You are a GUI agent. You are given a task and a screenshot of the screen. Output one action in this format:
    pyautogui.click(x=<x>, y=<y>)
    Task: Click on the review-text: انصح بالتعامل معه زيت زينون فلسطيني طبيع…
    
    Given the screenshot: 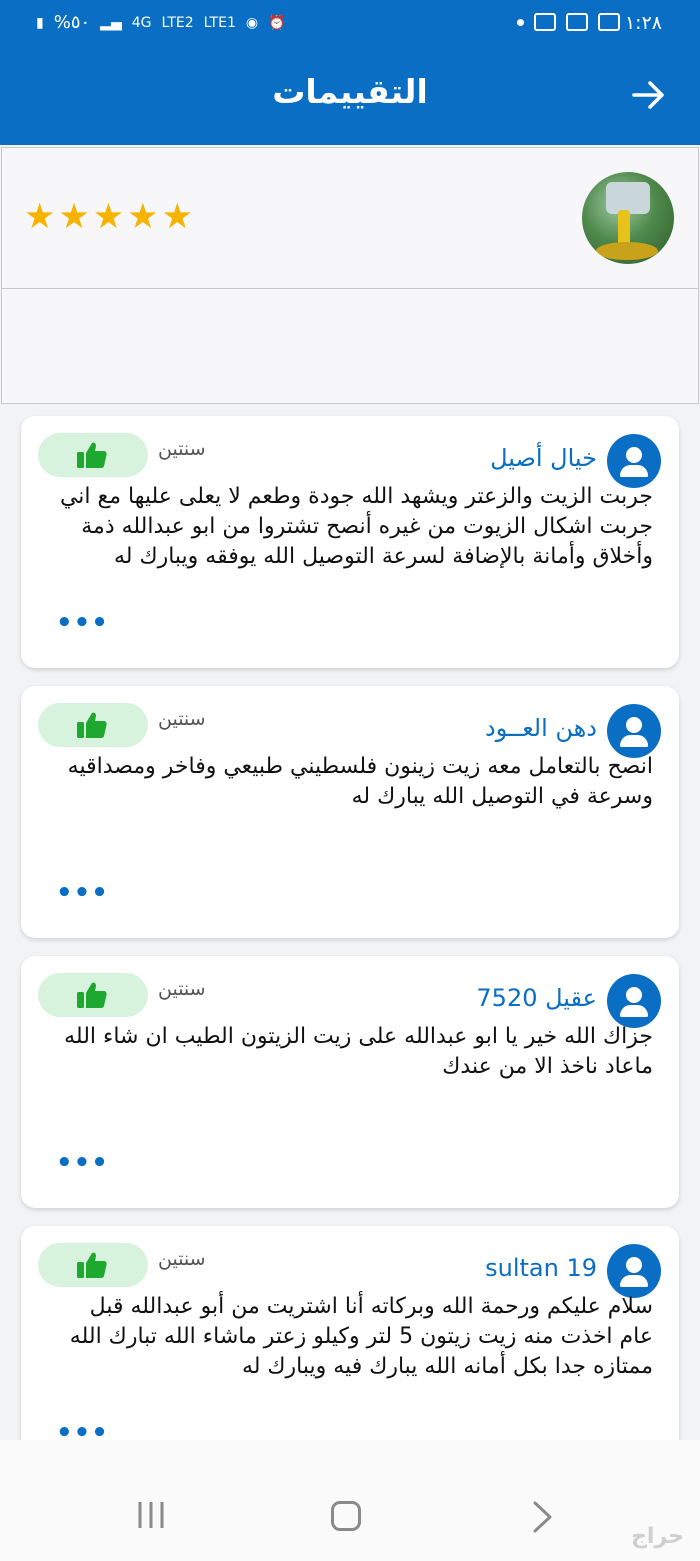 What is the action you would take?
    pyautogui.click(x=360, y=781)
    